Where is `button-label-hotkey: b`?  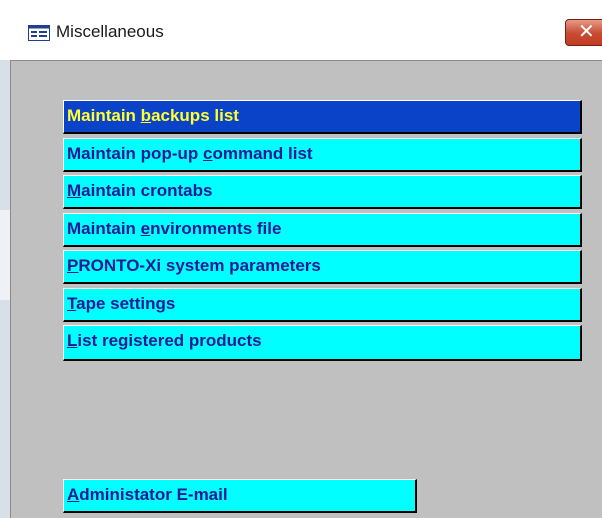 button-label-hotkey: b is located at coordinates (146, 115).